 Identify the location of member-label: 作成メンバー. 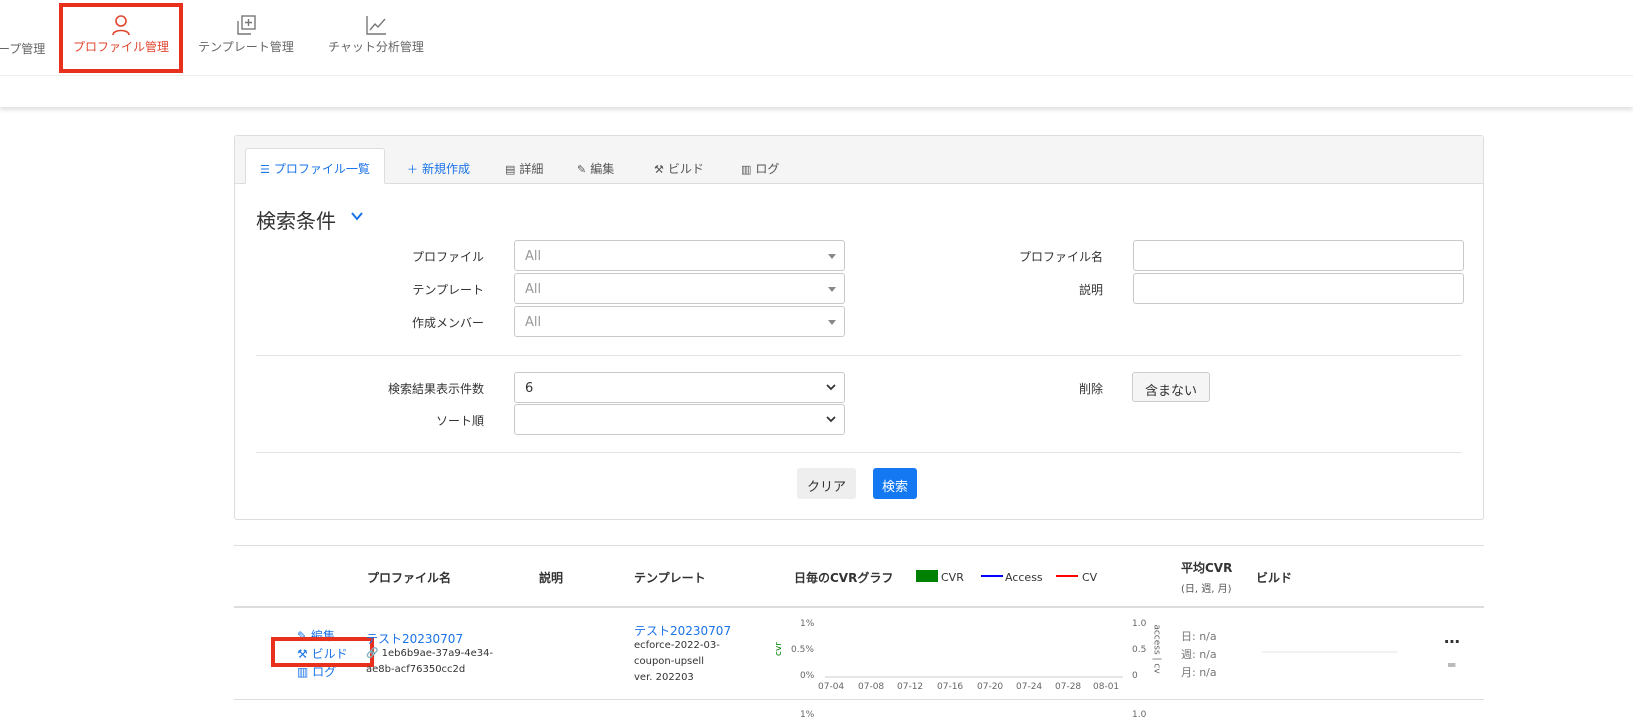
(447, 323).